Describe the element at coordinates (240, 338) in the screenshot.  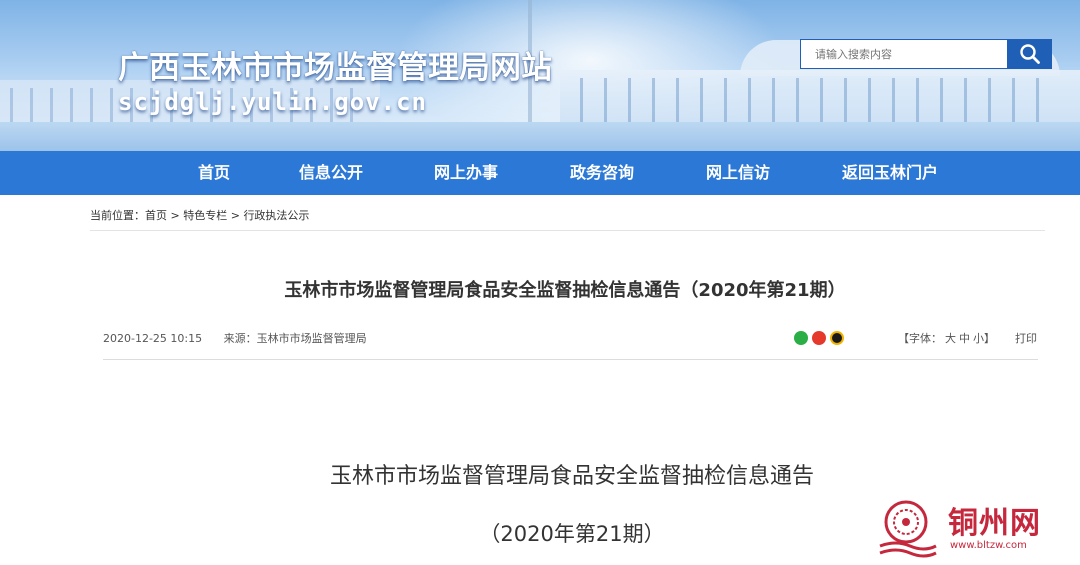
I see `article-source-label: 来源：` at that location.